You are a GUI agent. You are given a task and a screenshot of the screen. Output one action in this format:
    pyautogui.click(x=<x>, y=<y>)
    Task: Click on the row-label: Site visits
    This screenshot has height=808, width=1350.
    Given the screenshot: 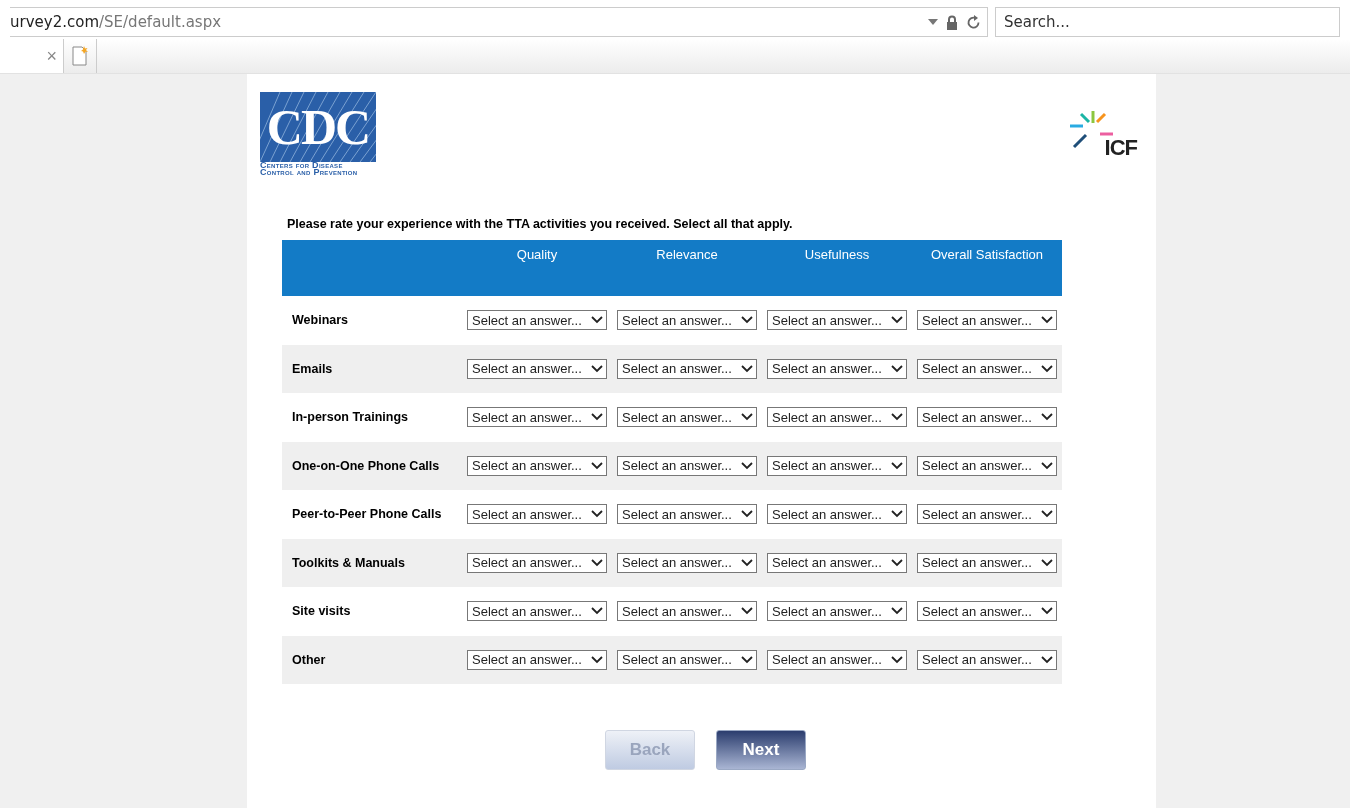 What is the action you would take?
    pyautogui.click(x=321, y=611)
    